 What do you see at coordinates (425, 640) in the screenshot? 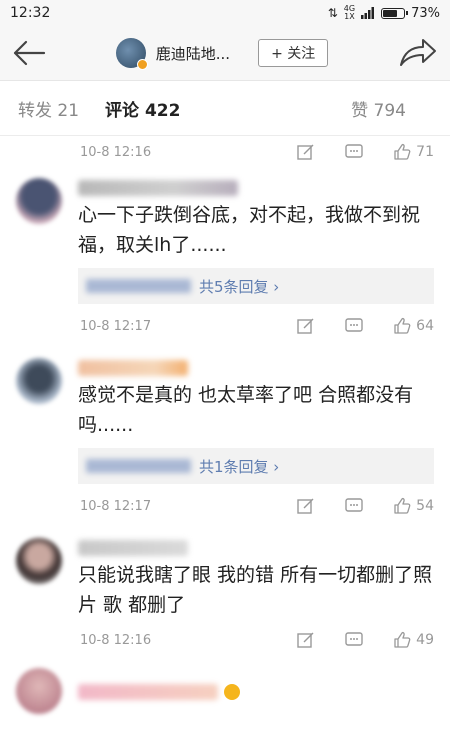
I see `like-count: 49` at bounding box center [425, 640].